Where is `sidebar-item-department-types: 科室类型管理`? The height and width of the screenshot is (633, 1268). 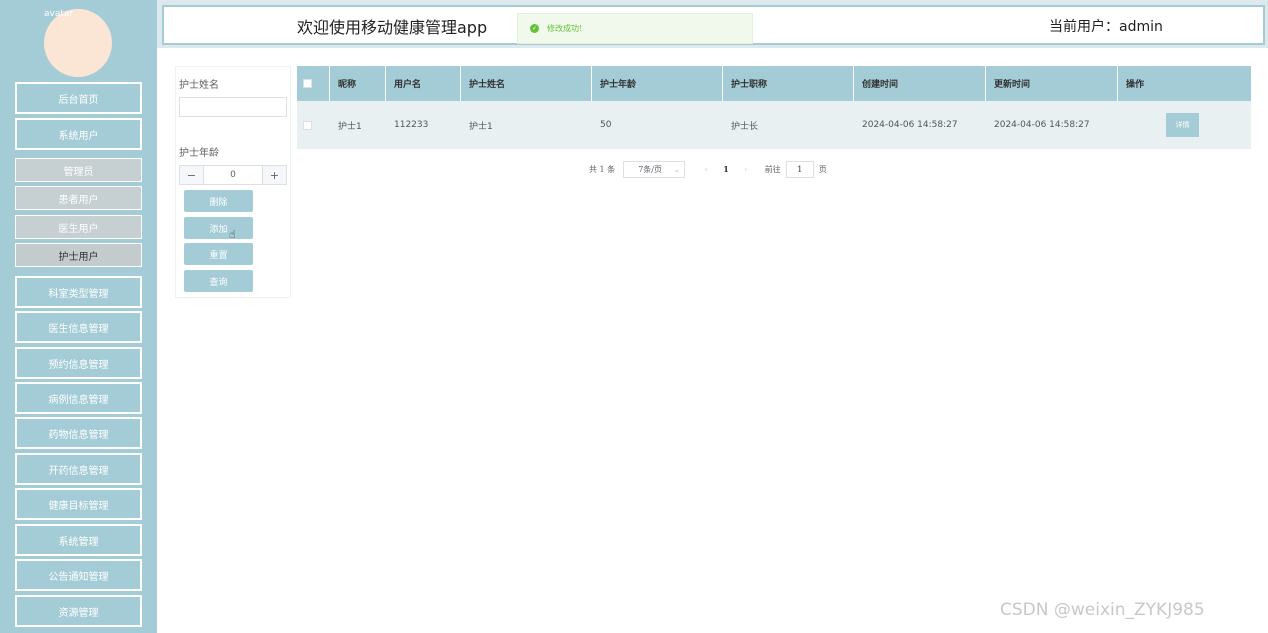 sidebar-item-department-types: 科室类型管理 is located at coordinates (78, 292).